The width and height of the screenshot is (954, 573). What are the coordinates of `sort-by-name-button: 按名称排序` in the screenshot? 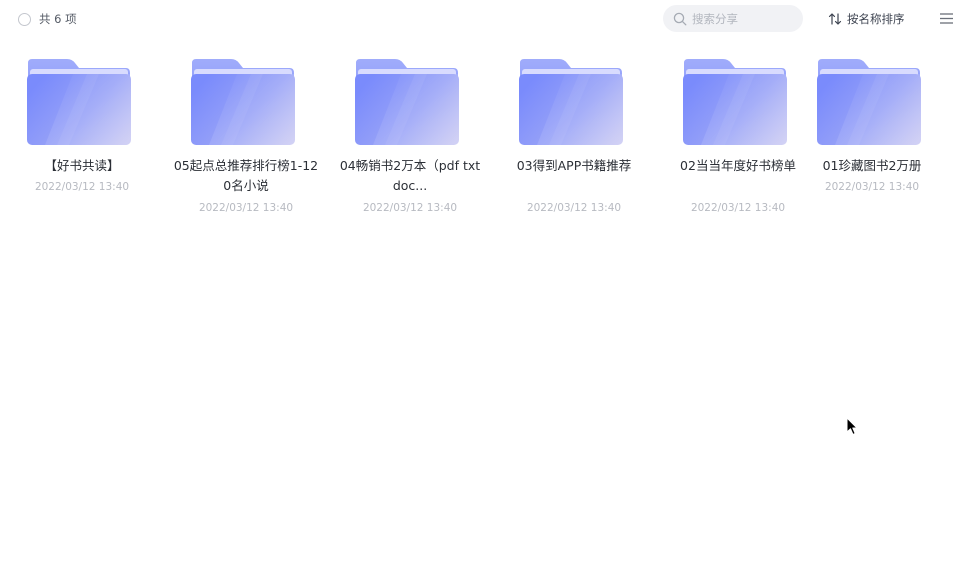 It's located at (866, 19).